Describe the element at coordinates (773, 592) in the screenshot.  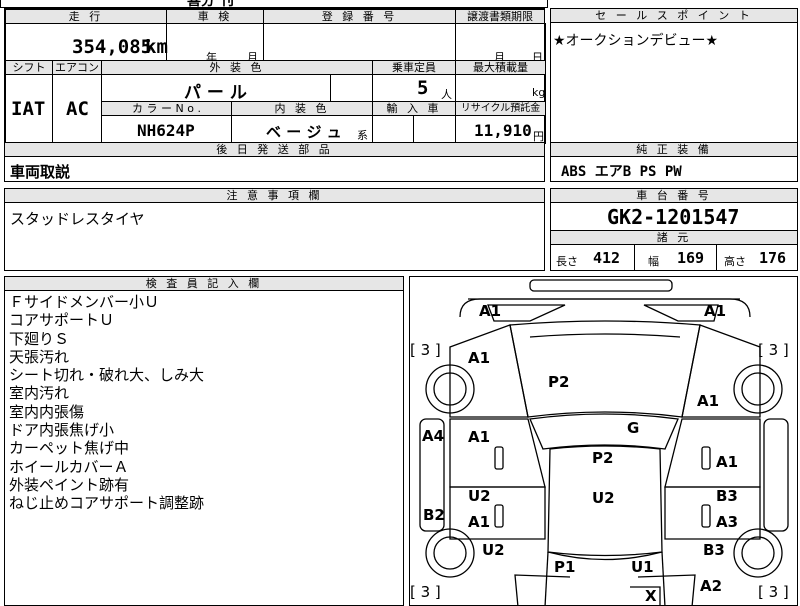
I see `label-tread-rr: [ 3 ]` at that location.